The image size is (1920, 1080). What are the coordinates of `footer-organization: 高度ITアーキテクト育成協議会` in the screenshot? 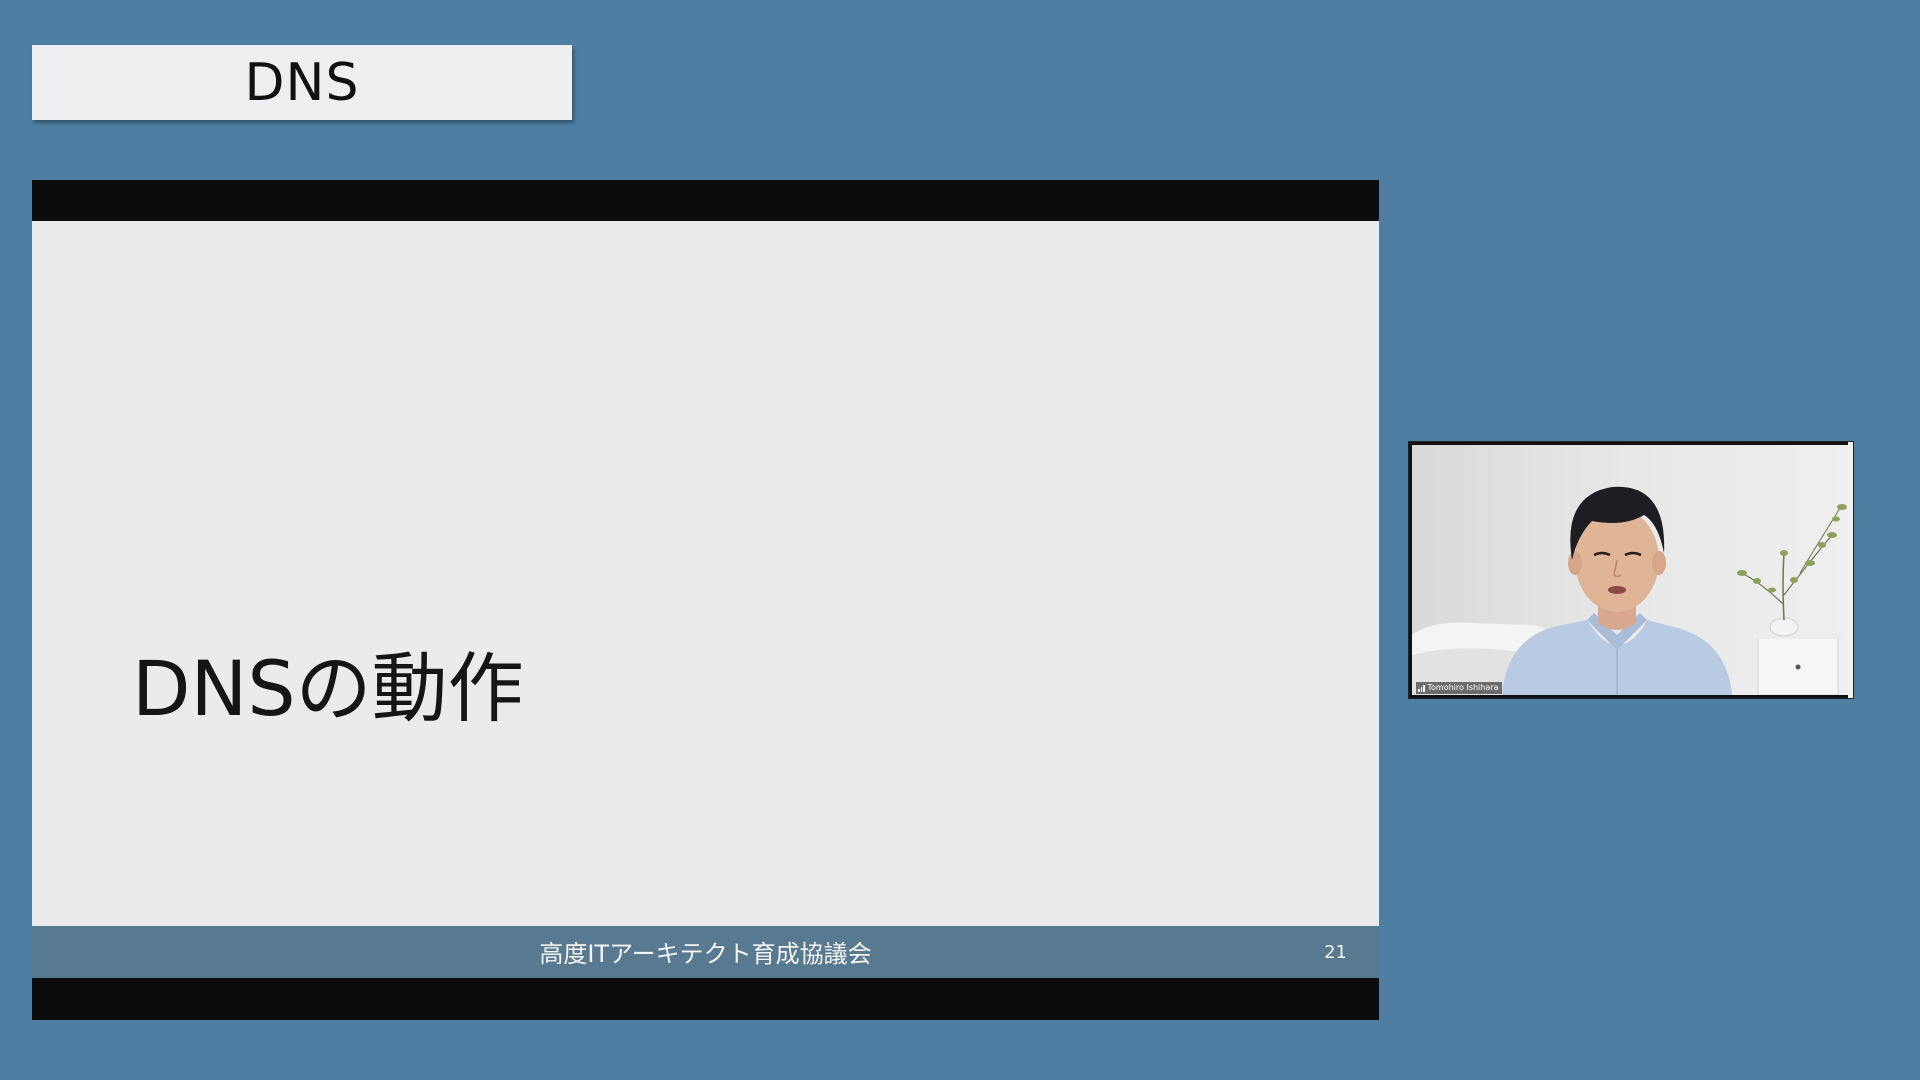 It's located at (705, 954).